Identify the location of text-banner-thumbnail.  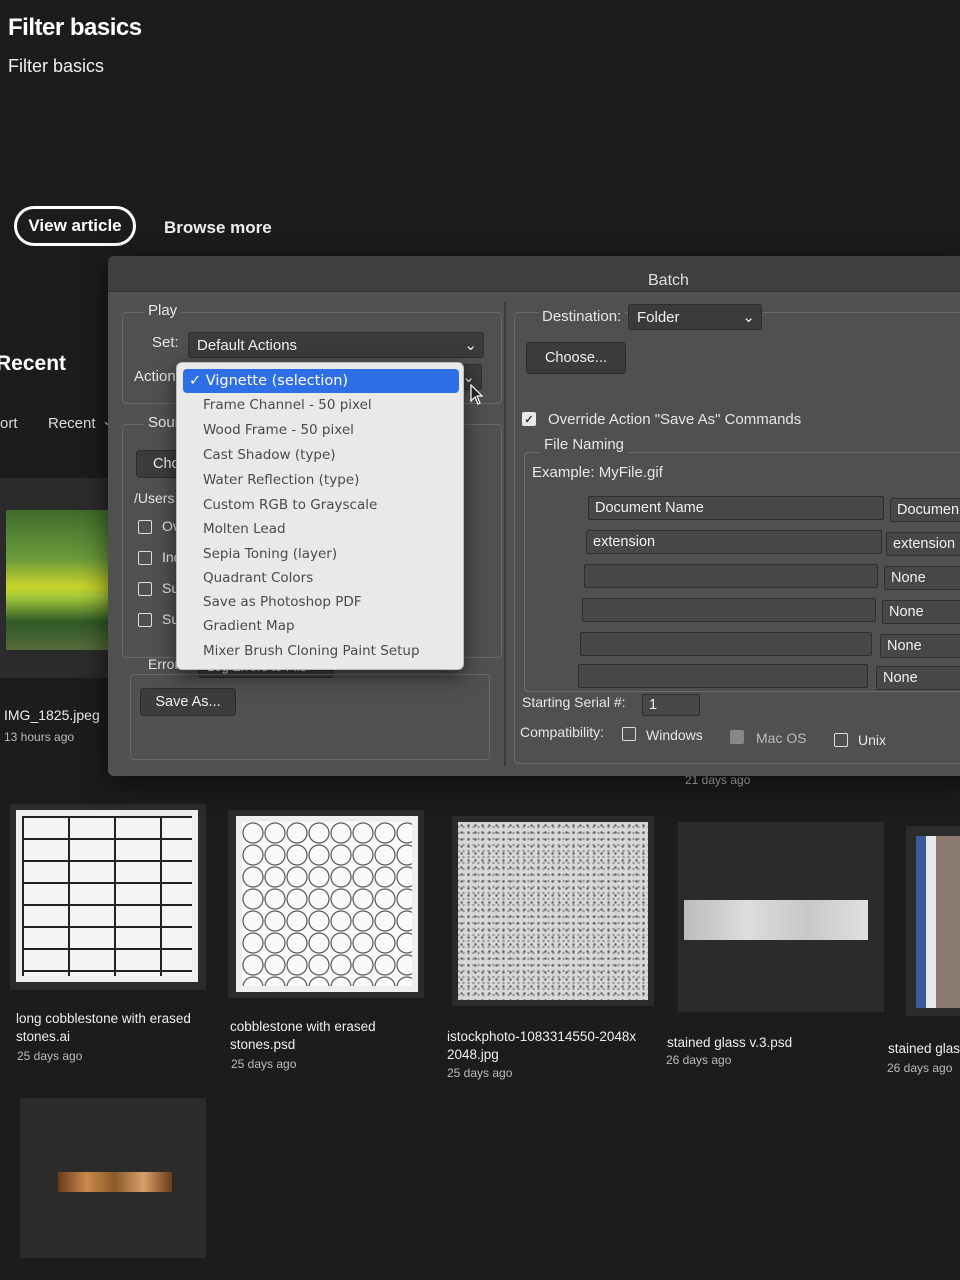
(115, 1182).